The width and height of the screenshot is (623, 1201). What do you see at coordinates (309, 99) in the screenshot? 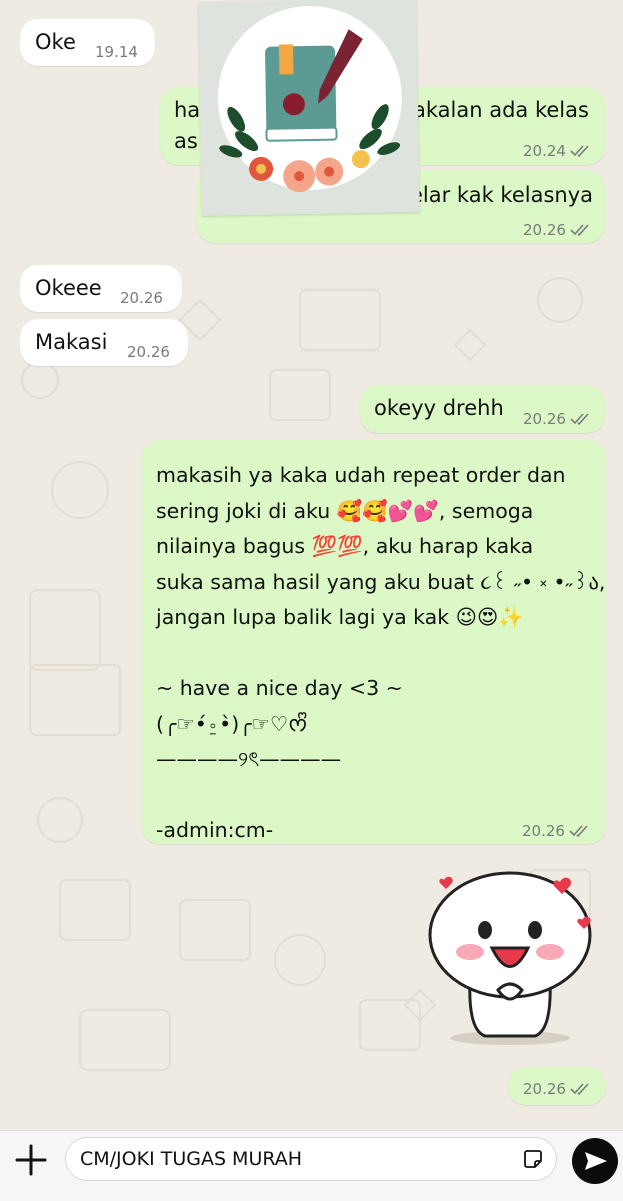
I see `book-pen-icon` at bounding box center [309, 99].